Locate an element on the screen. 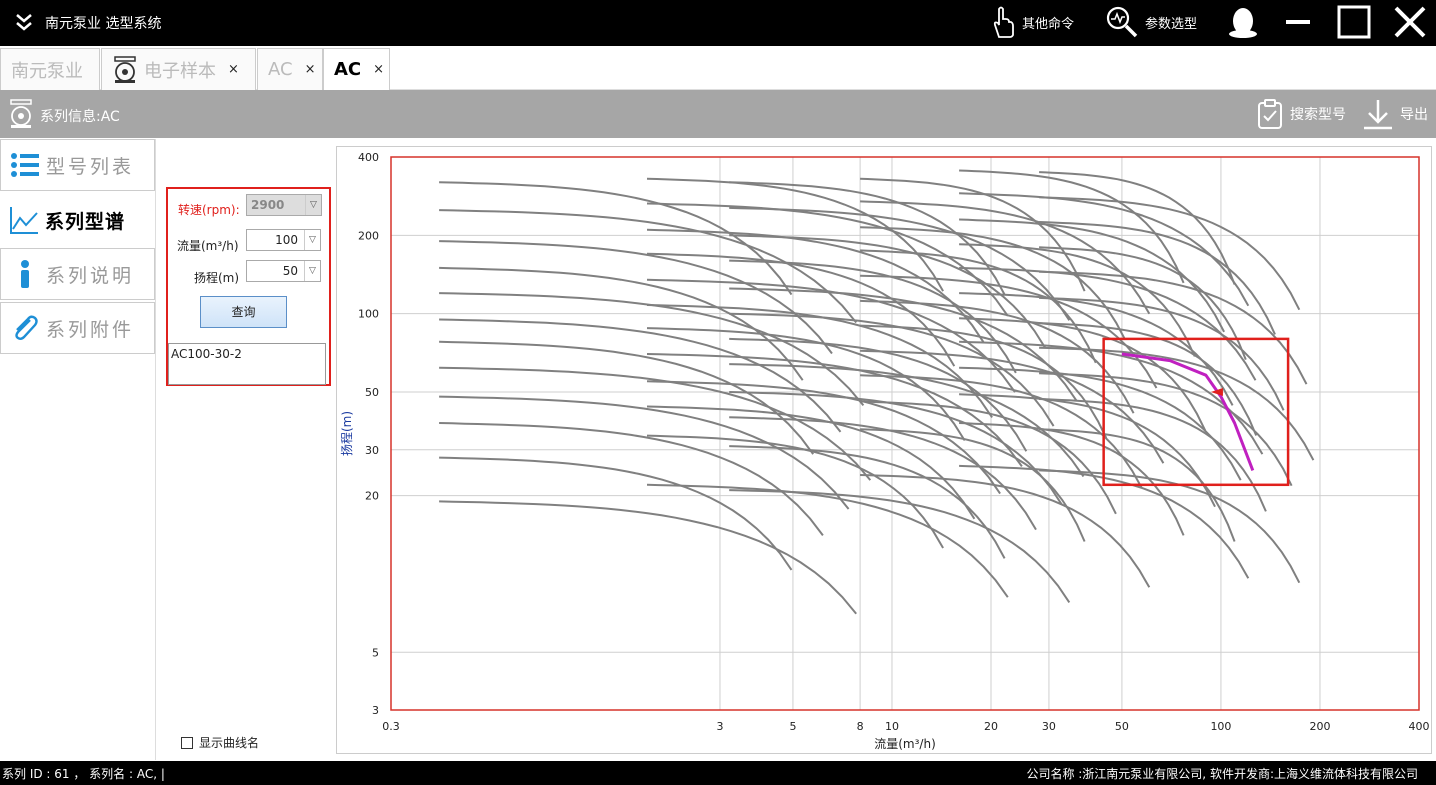  minimize-icon is located at coordinates (1298, 22).